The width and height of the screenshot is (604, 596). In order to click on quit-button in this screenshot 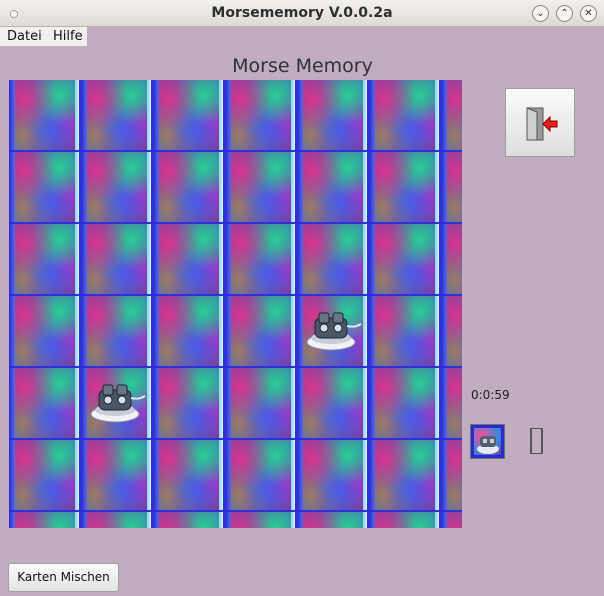, I will do `click(540, 122)`.